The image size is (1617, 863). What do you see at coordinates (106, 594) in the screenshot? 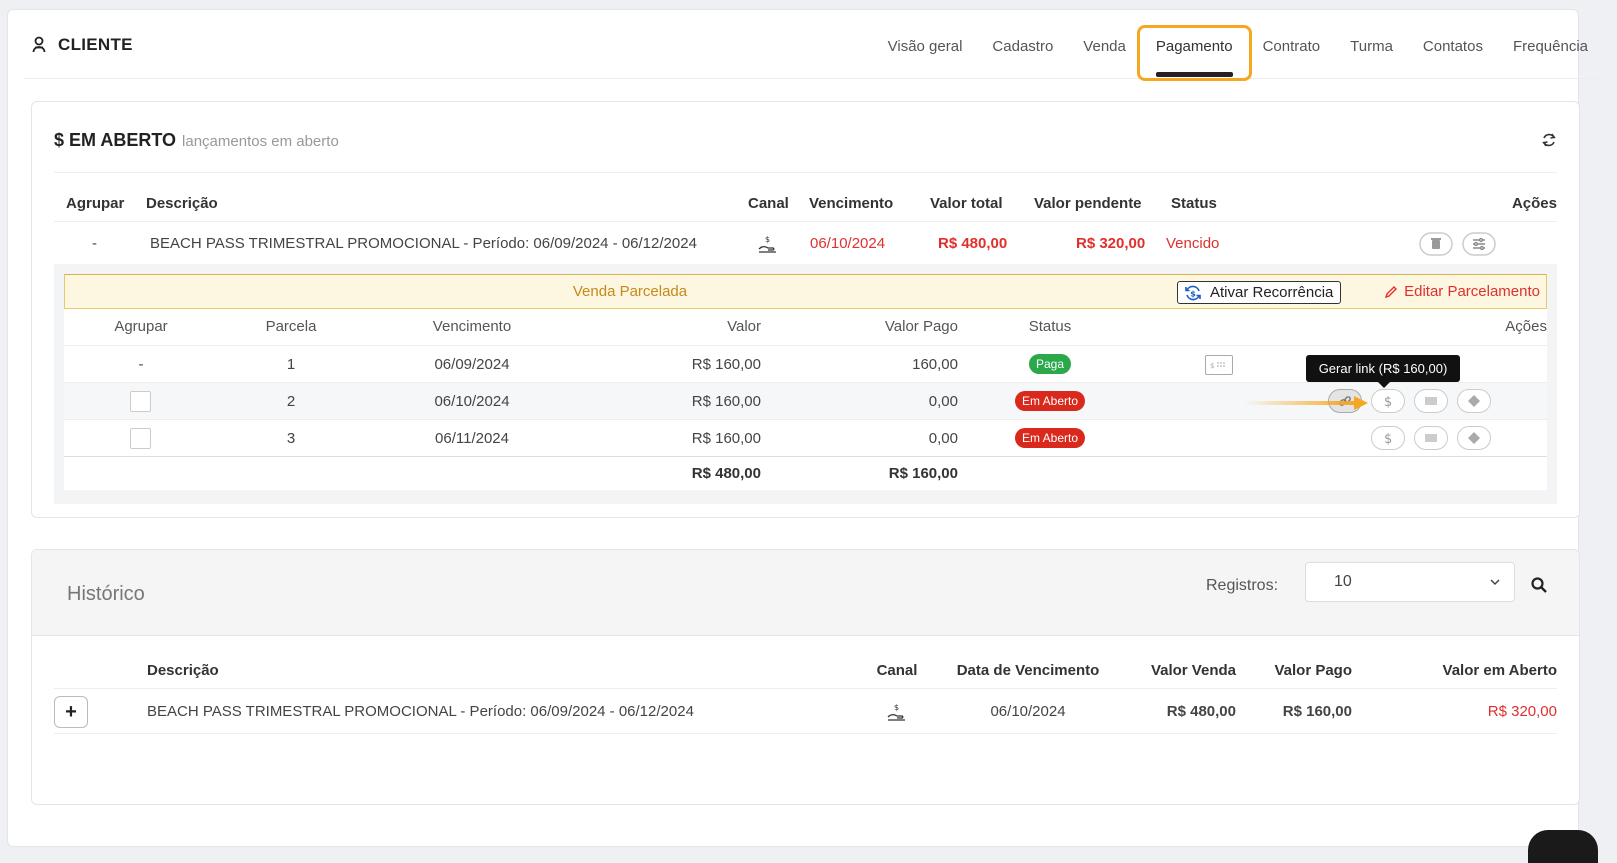
I see `history-title: Histórico` at bounding box center [106, 594].